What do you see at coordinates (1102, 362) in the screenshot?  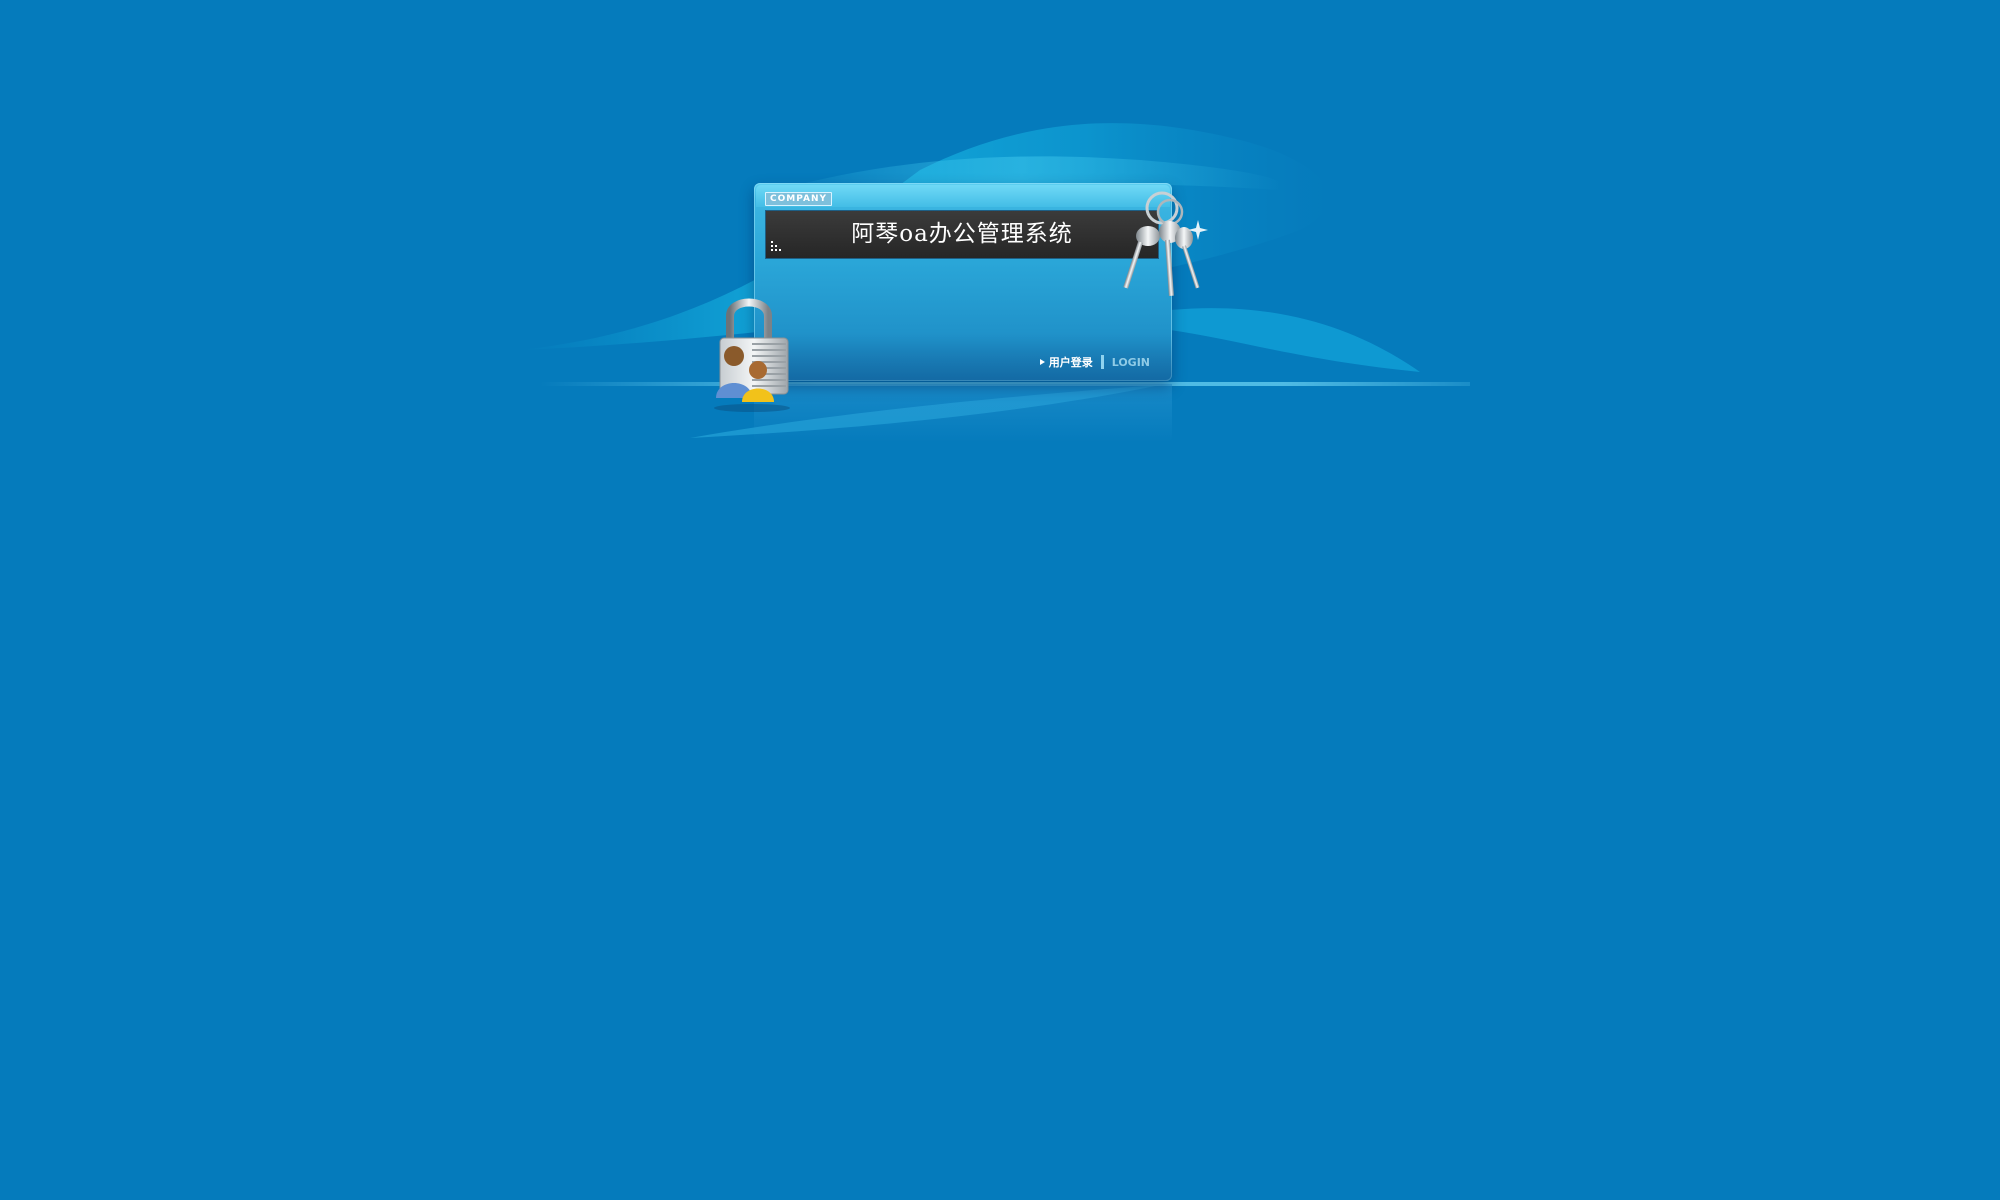 I see `nav-divider` at bounding box center [1102, 362].